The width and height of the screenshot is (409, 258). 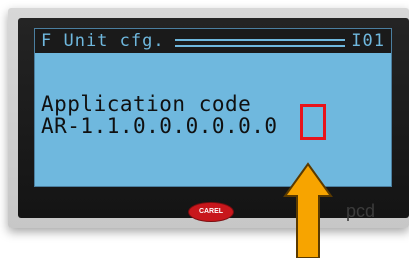 I want to click on lcd-title-bar: F Unit cfg. I01, so click(x=213, y=41).